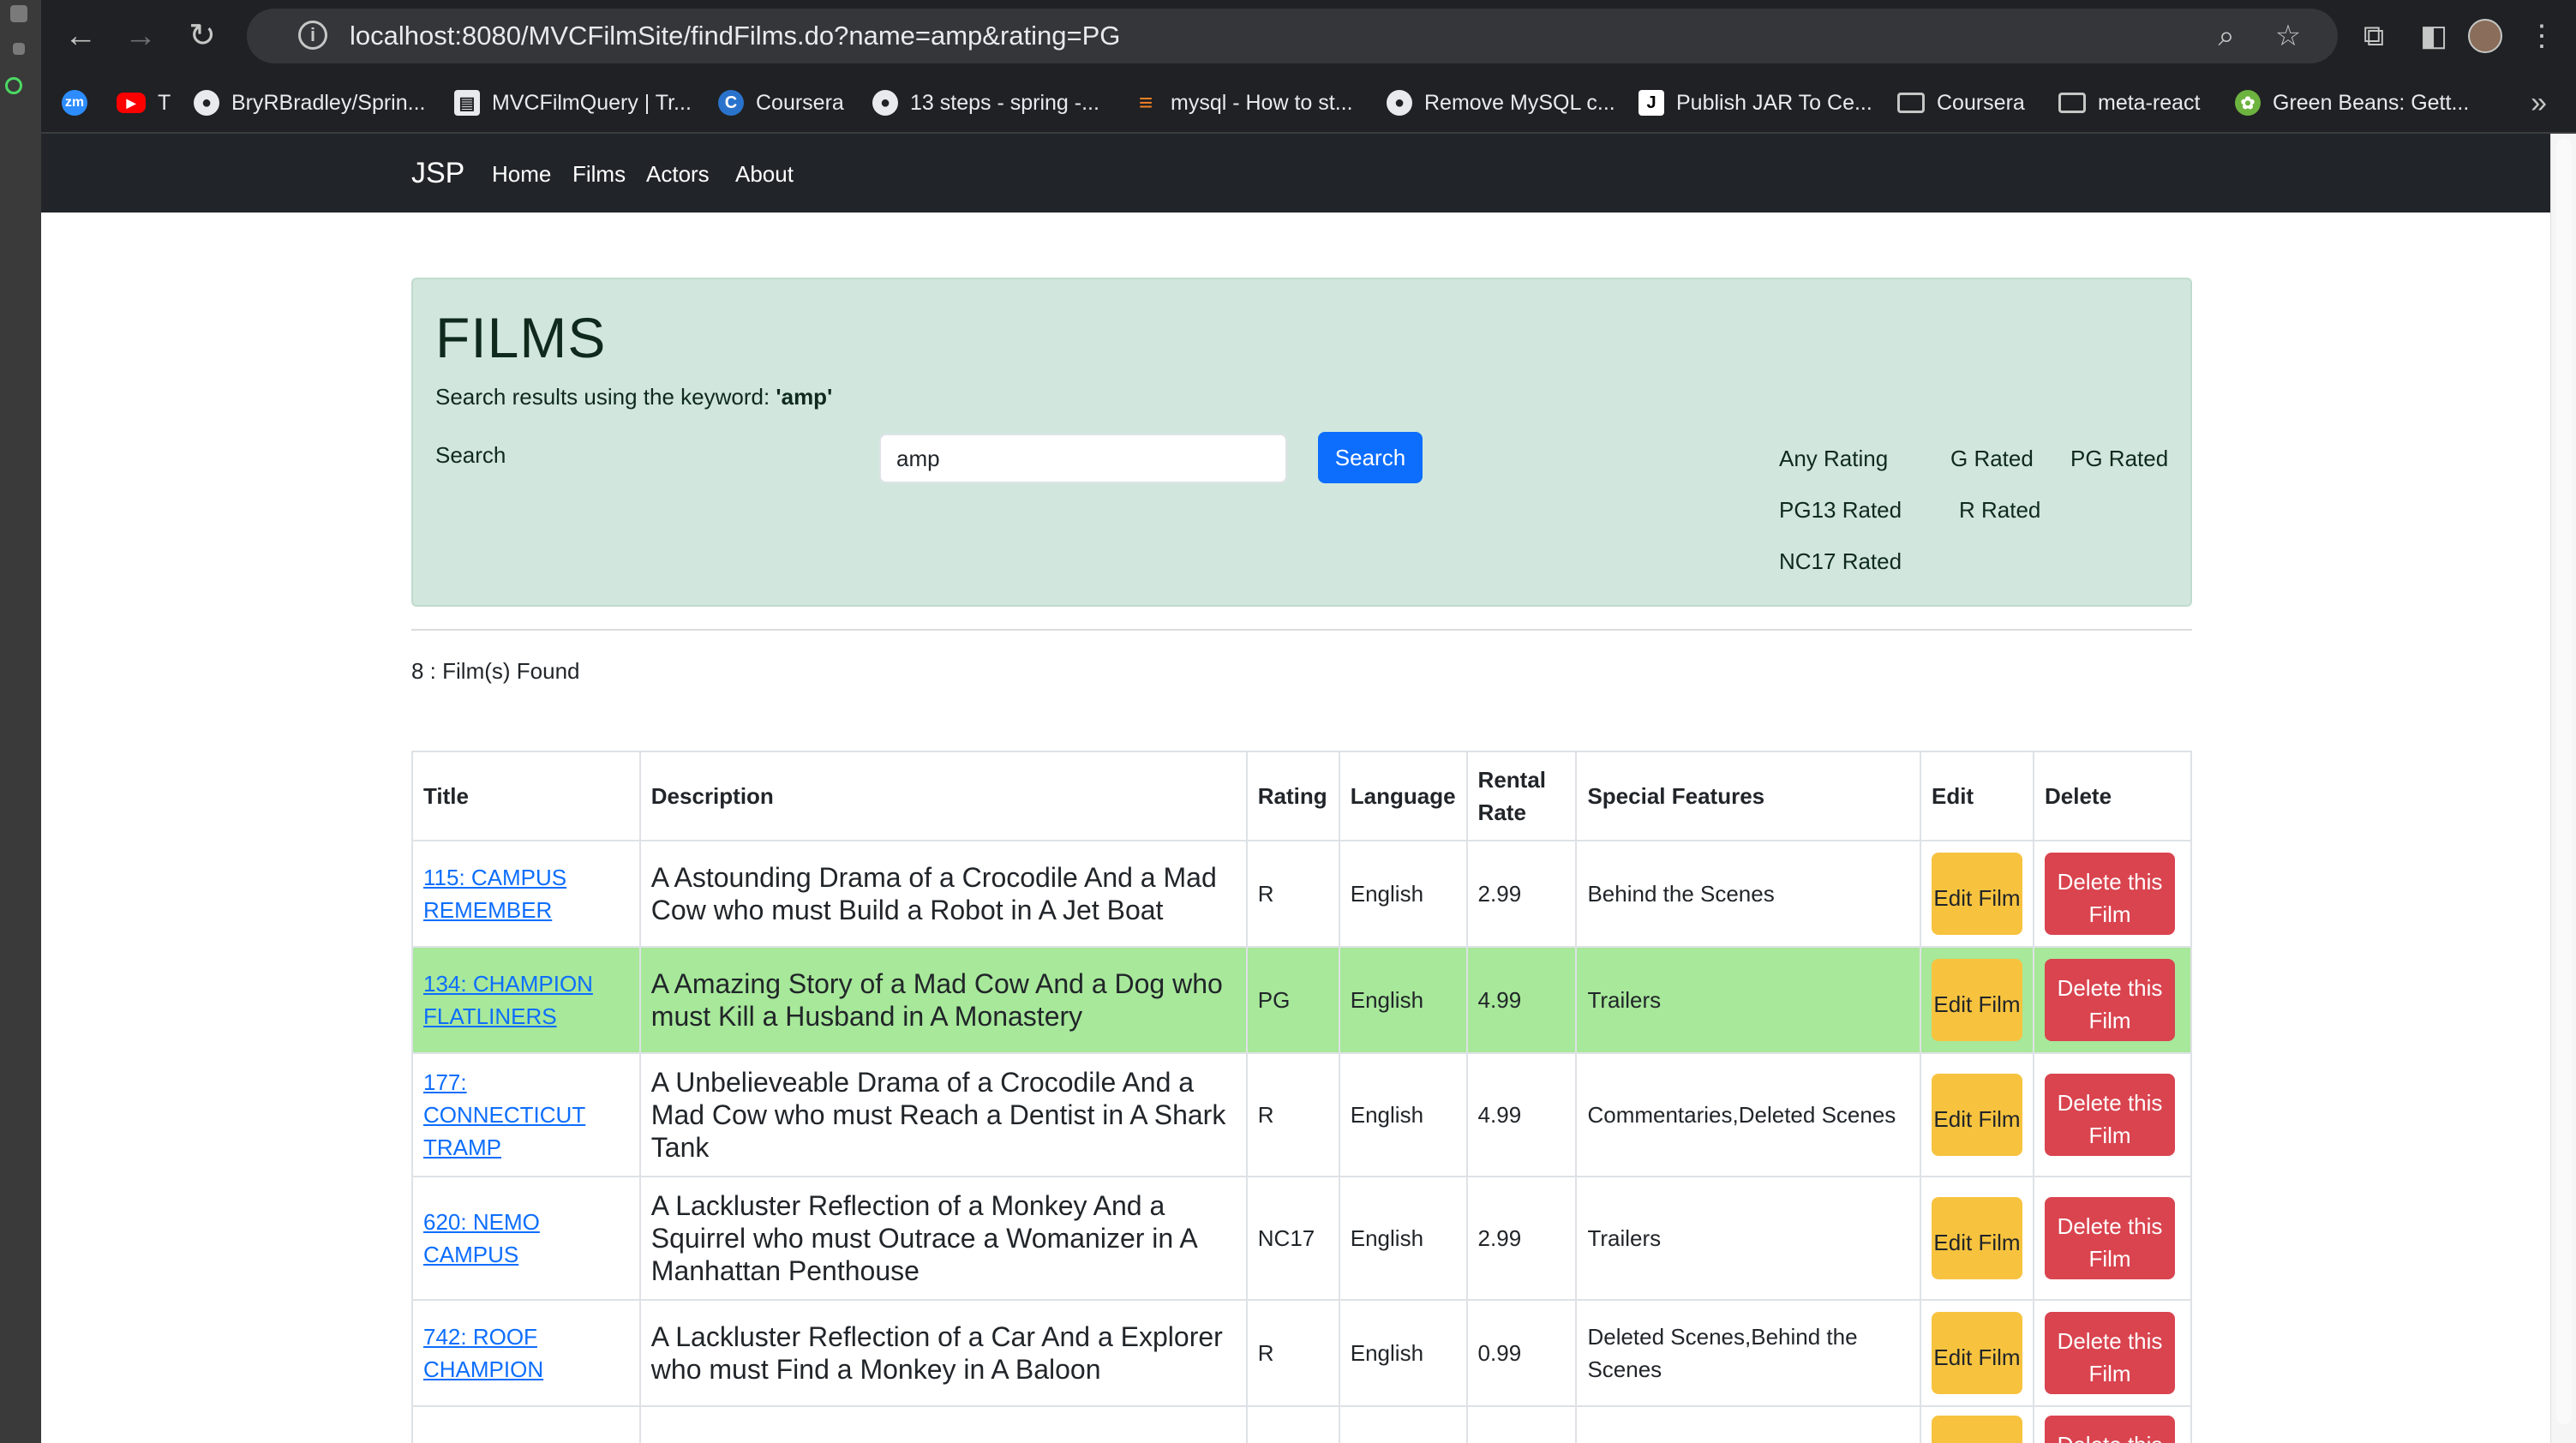 The image size is (2576, 1443). What do you see at coordinates (483, 1353) in the screenshot?
I see `film-title-link: 742: ROOF CHAMPION` at bounding box center [483, 1353].